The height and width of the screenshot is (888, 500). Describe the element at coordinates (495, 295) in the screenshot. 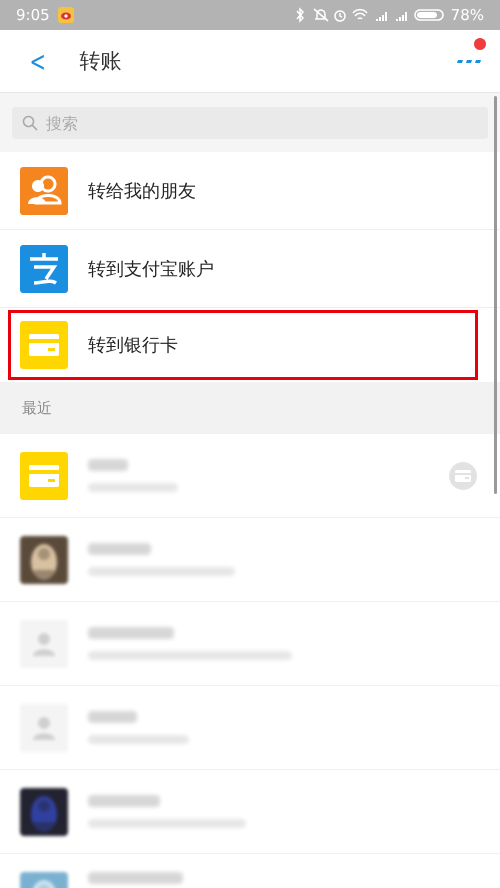

I see `scrollbar` at that location.